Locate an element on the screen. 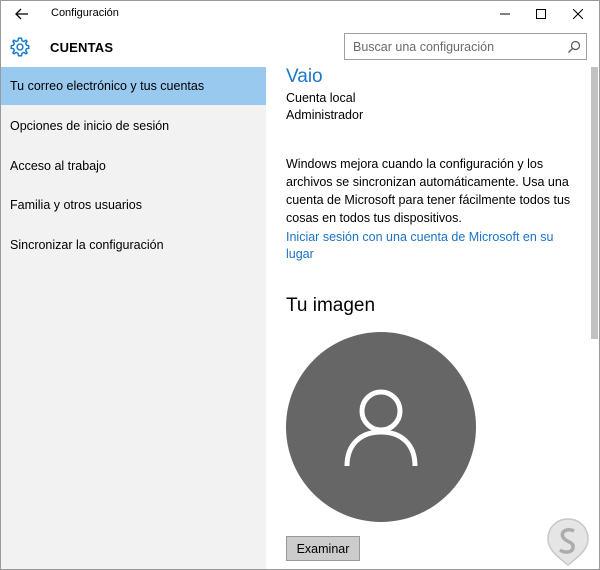 This screenshot has width=600, height=570. search-input is located at coordinates (458, 46).